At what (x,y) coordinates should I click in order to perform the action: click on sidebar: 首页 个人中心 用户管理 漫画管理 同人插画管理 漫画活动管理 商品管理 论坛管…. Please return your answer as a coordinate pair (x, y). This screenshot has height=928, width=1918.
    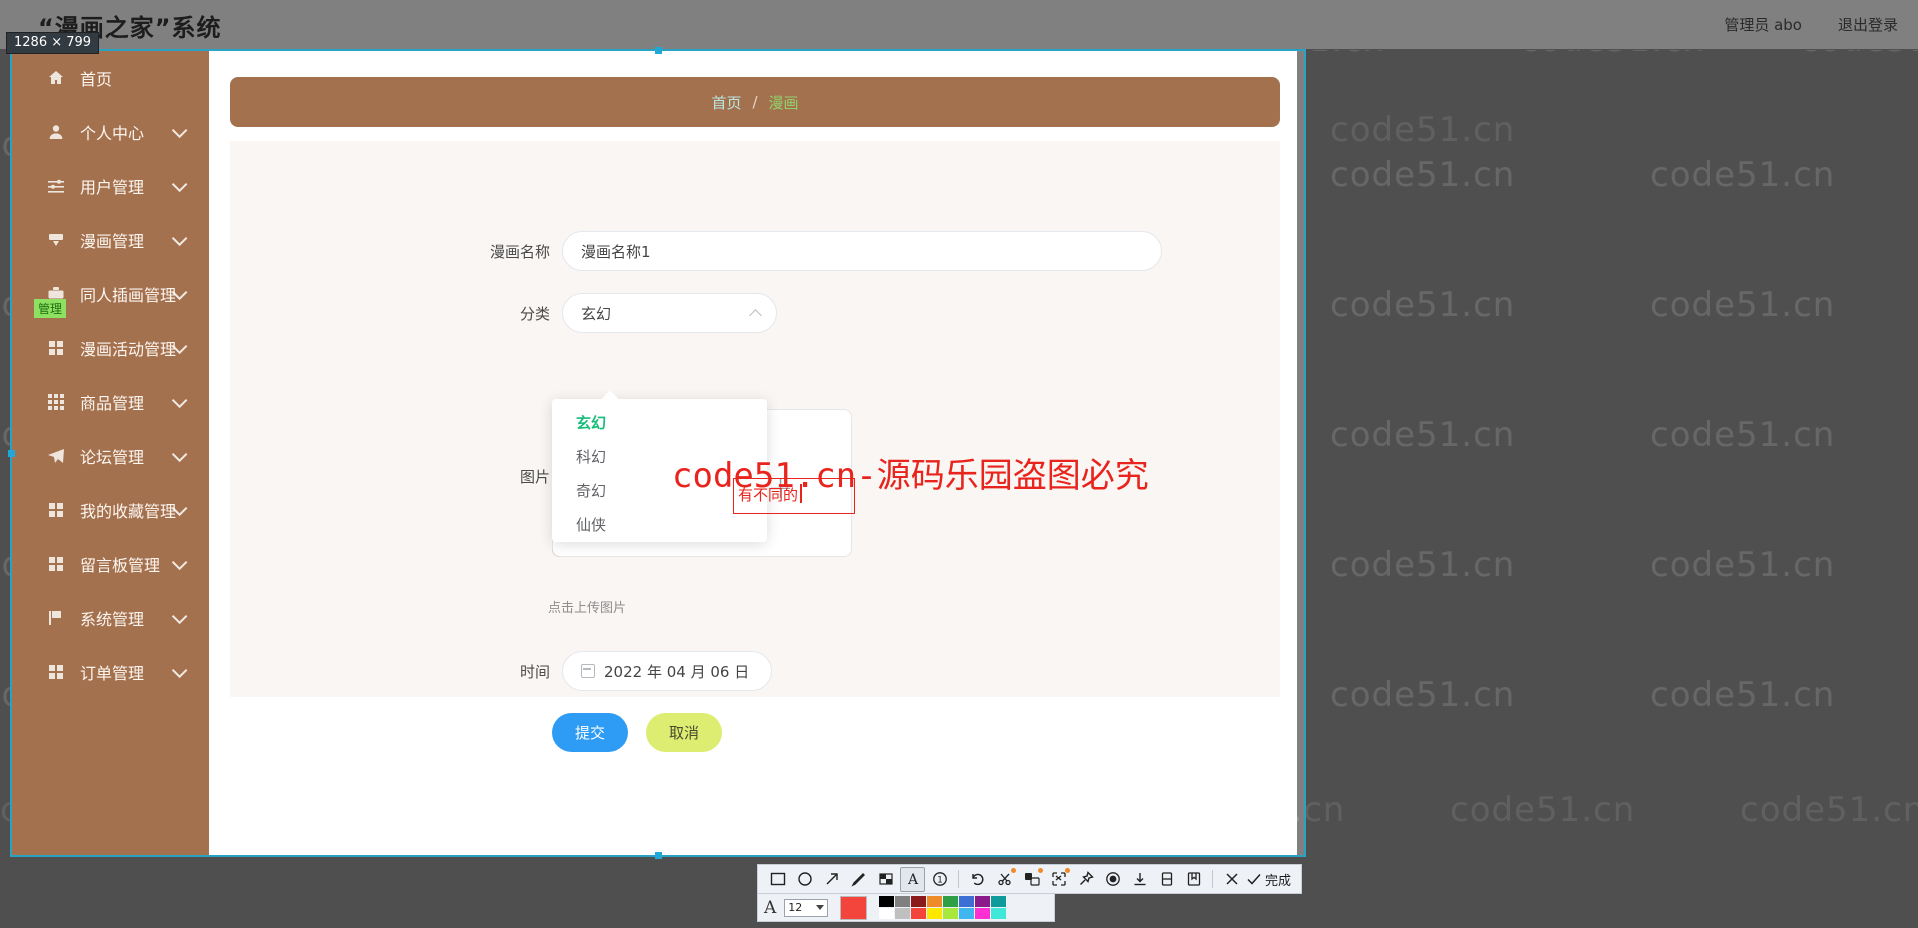
    Looking at the image, I should click on (110, 453).